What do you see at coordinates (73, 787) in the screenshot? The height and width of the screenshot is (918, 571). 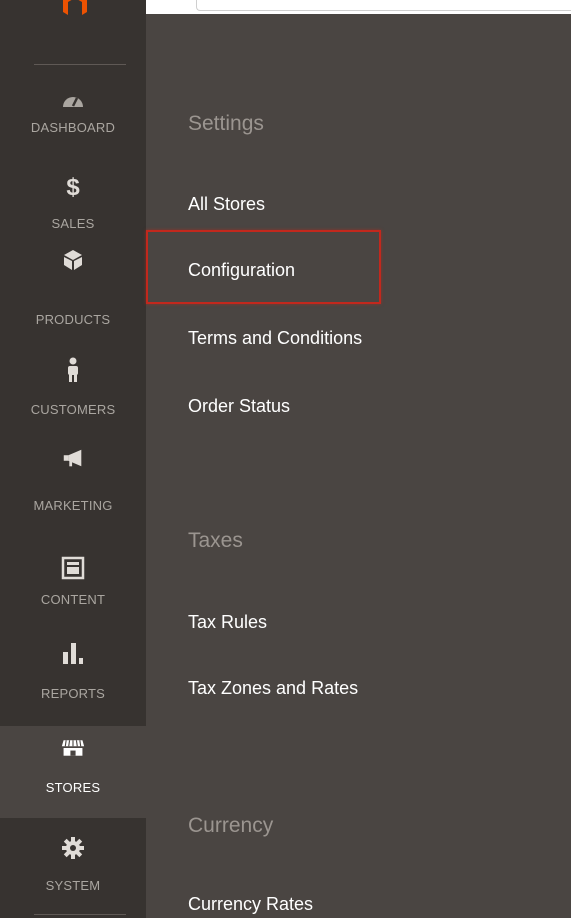 I see `sidebar-item-label: STORES` at bounding box center [73, 787].